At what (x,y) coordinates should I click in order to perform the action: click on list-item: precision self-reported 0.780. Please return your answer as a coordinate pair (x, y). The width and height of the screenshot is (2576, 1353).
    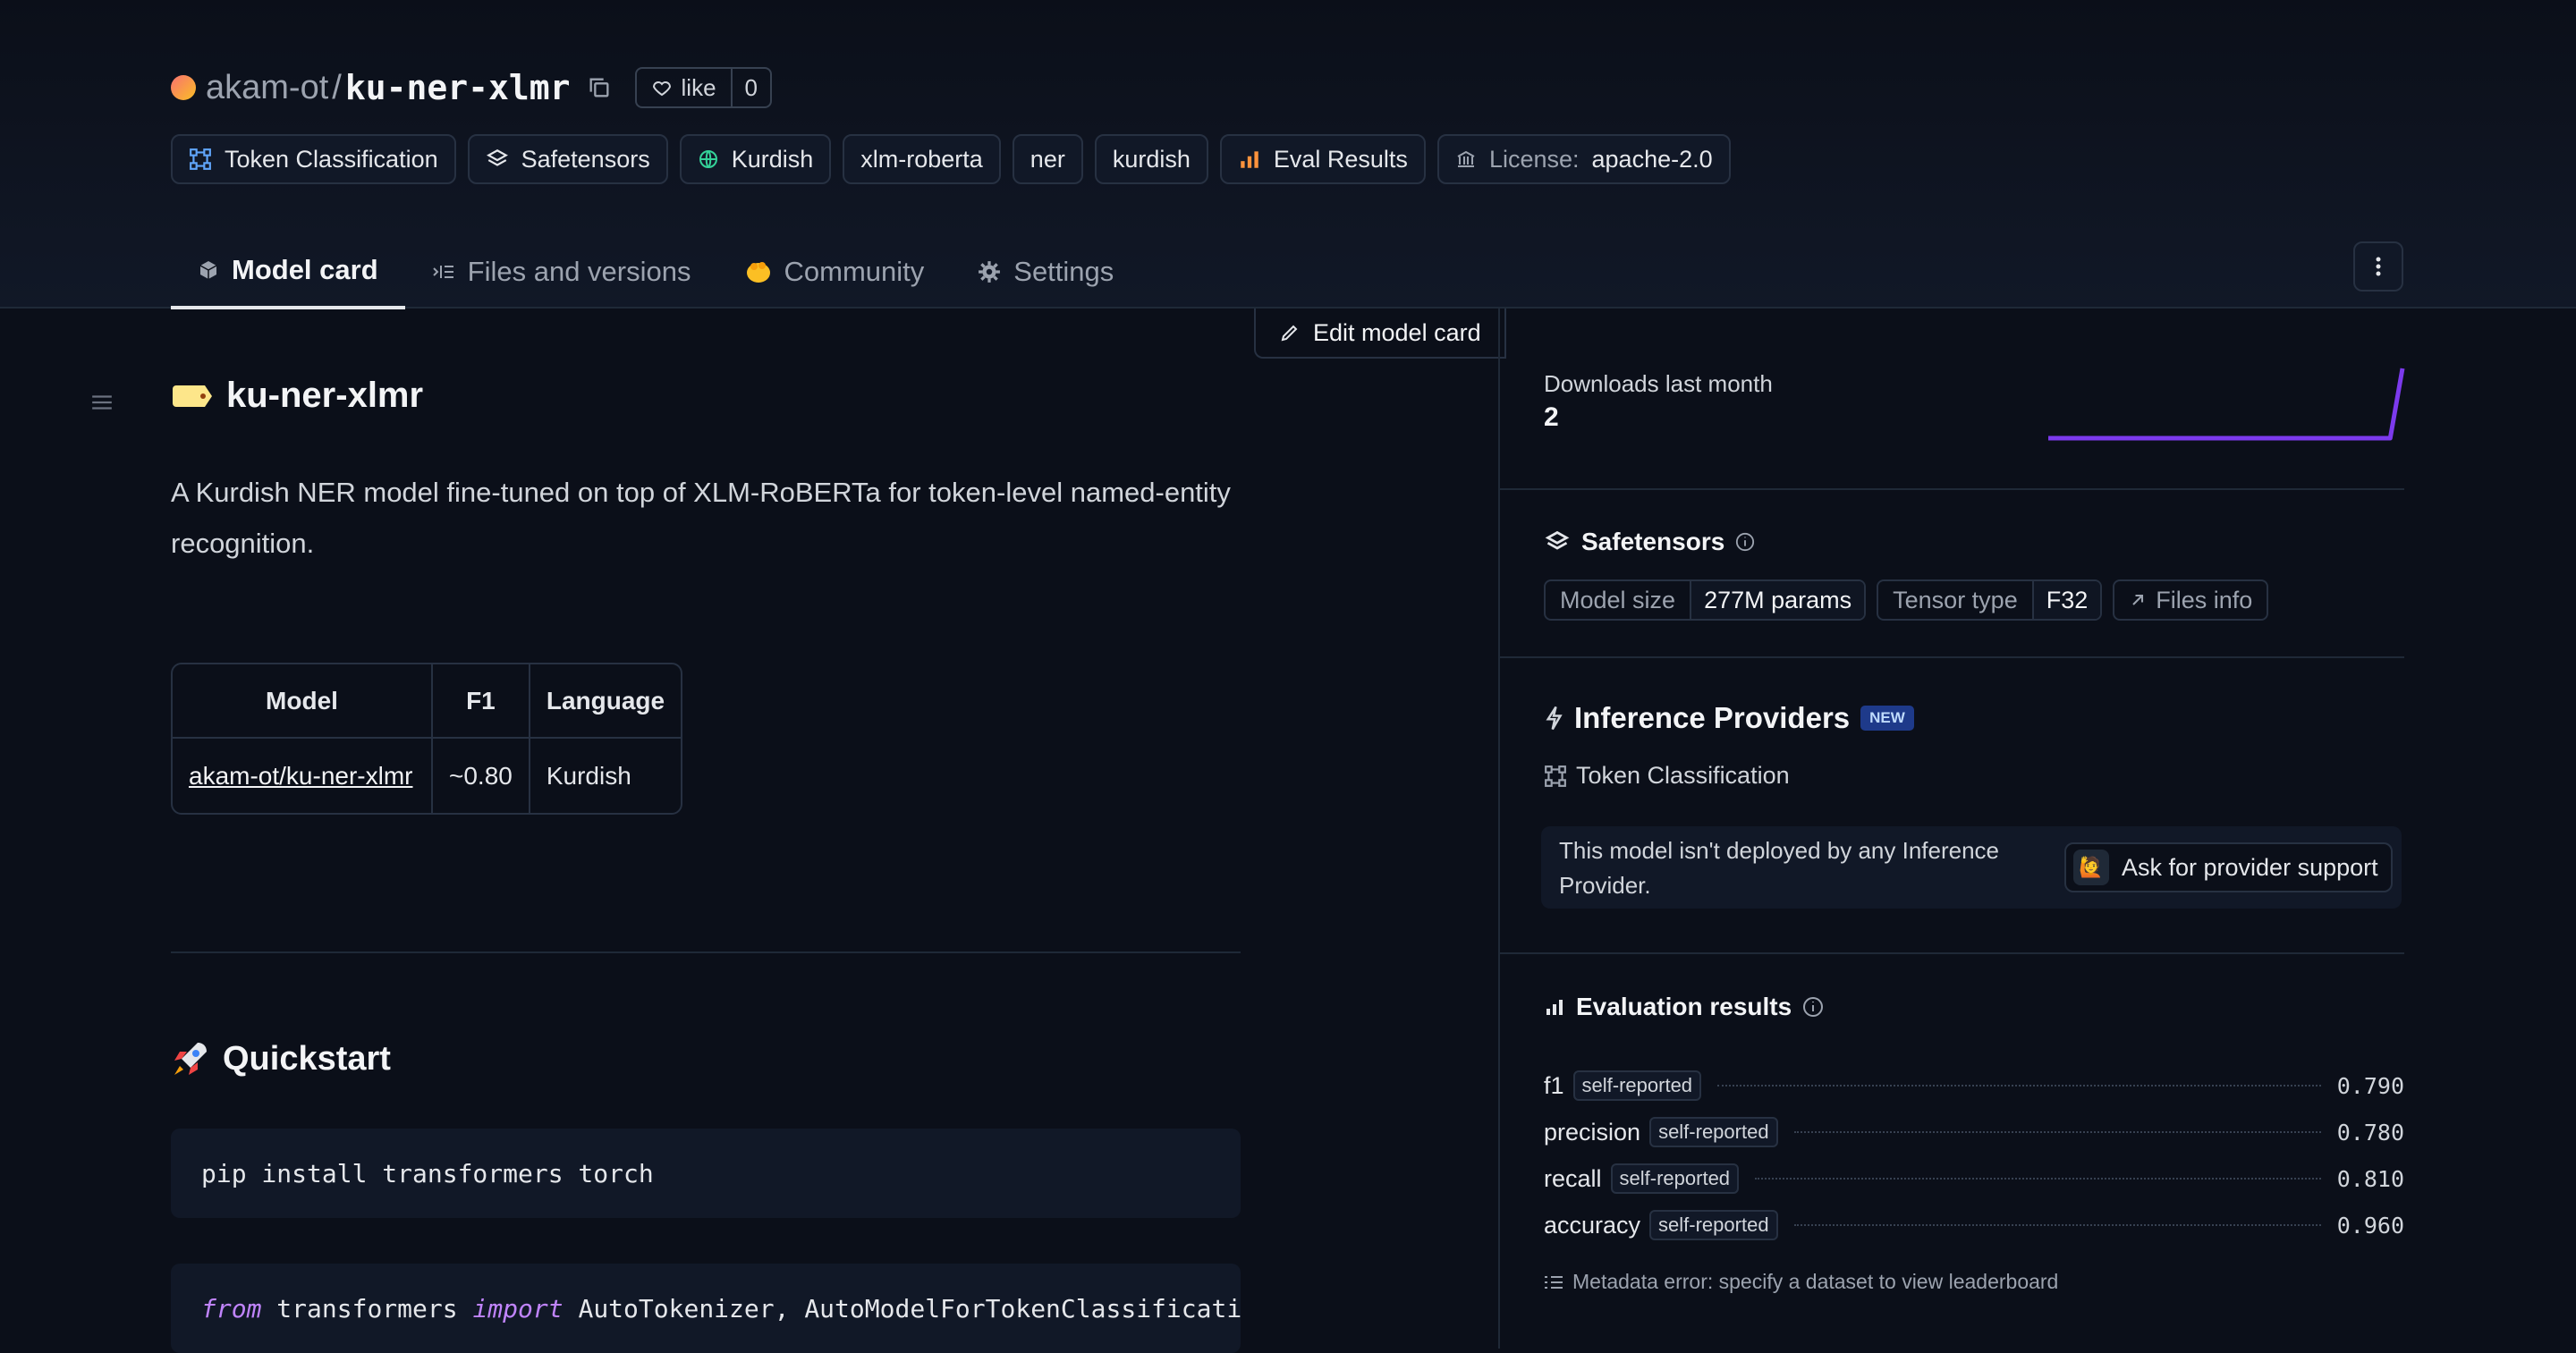
    Looking at the image, I should click on (1974, 1132).